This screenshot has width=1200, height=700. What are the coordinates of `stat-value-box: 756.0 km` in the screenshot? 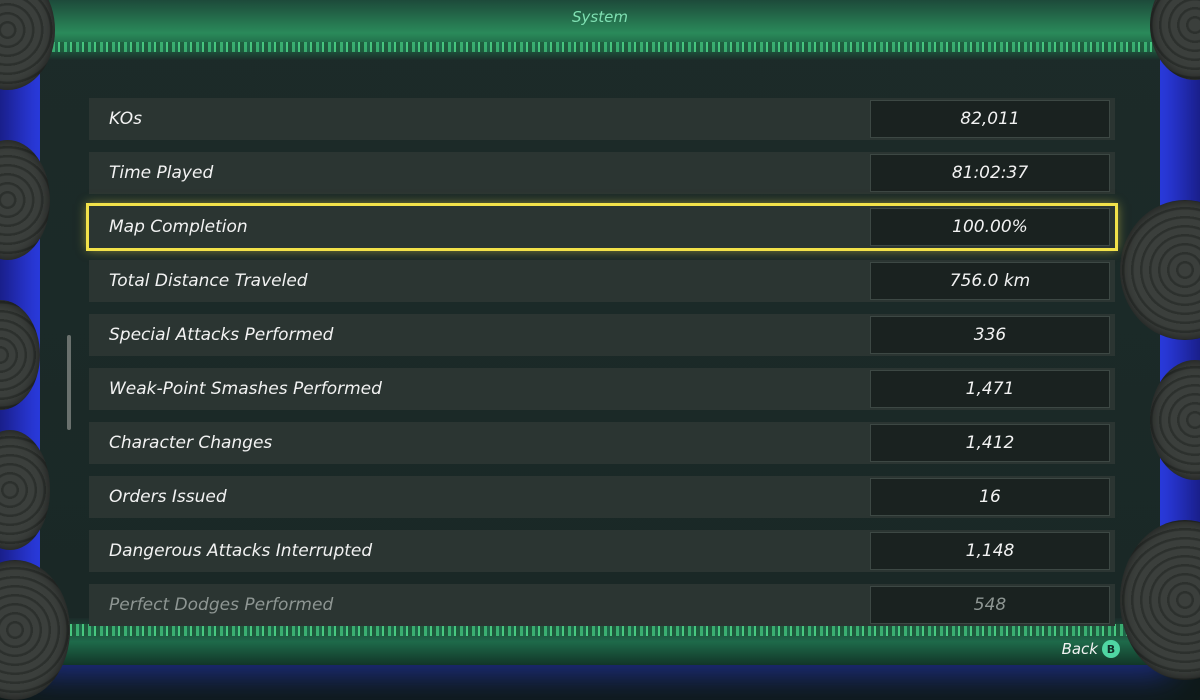 It's located at (990, 281).